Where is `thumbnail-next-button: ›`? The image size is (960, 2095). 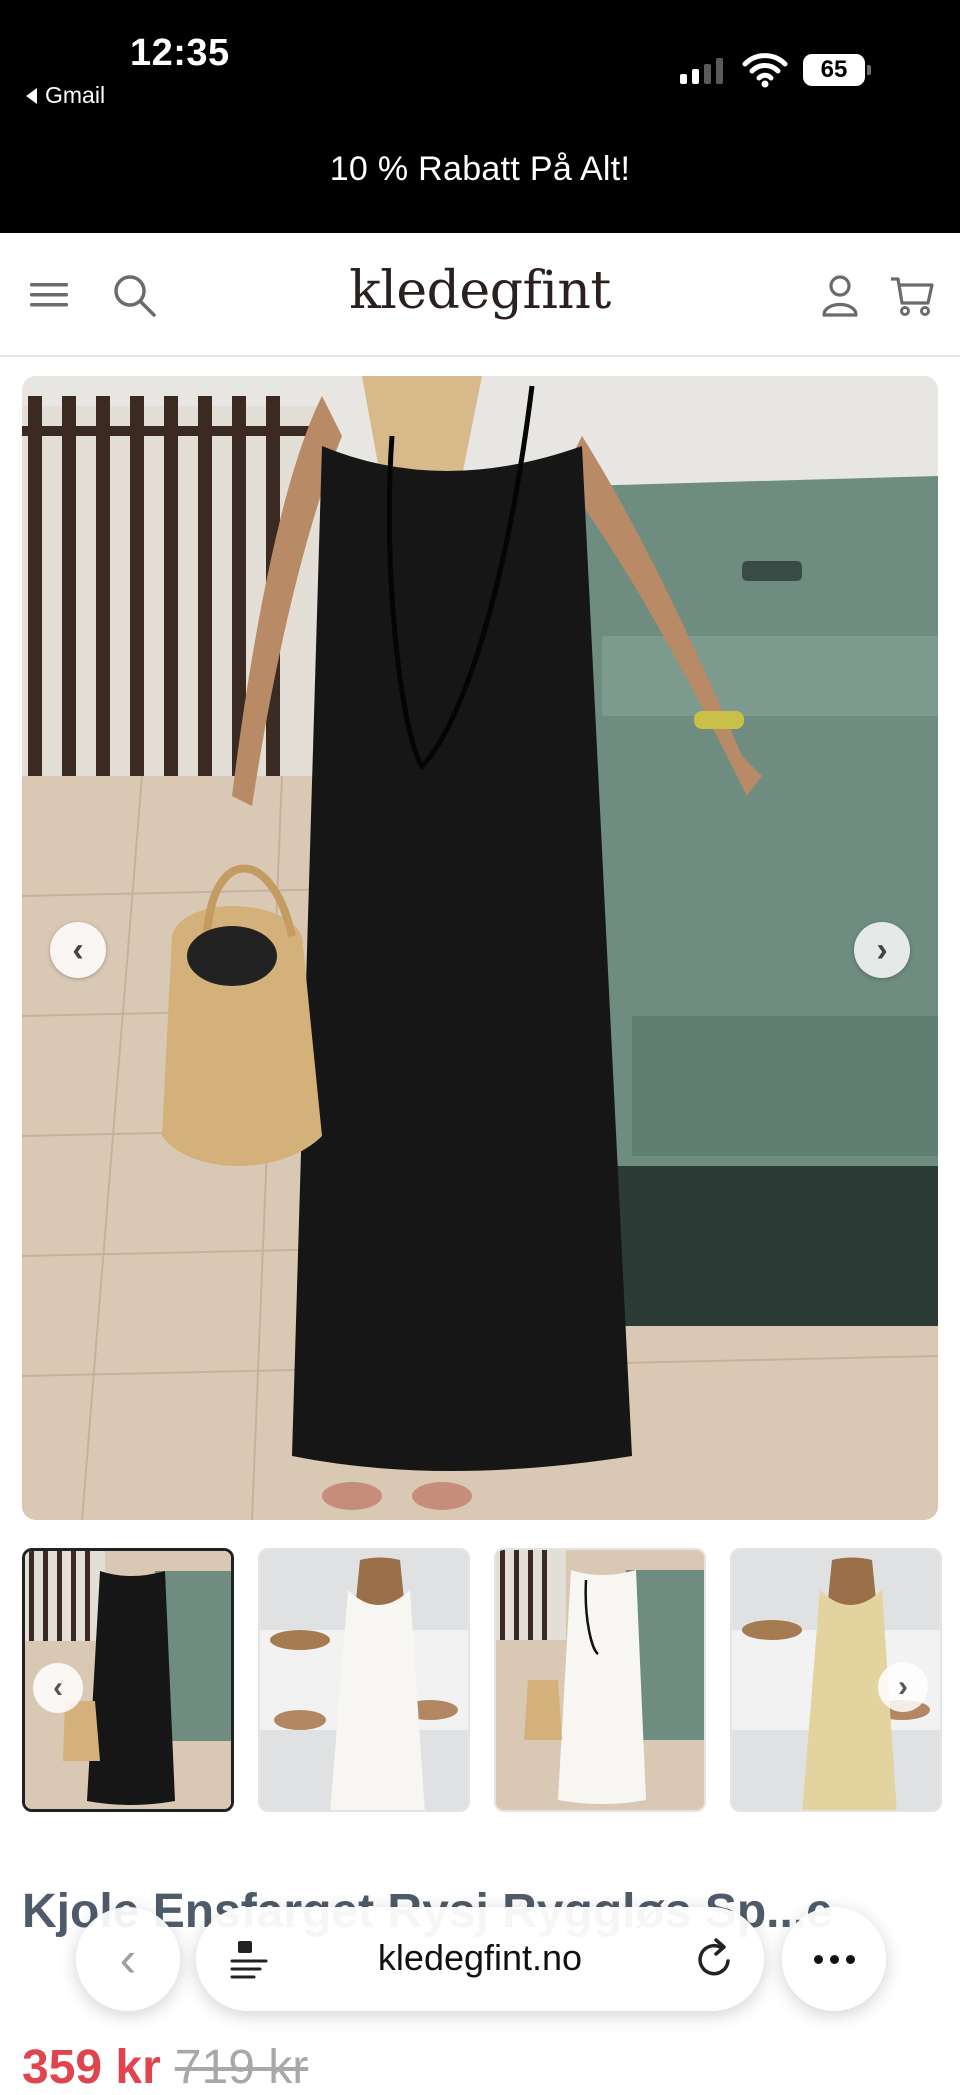
thumbnail-next-button: › is located at coordinates (903, 1687).